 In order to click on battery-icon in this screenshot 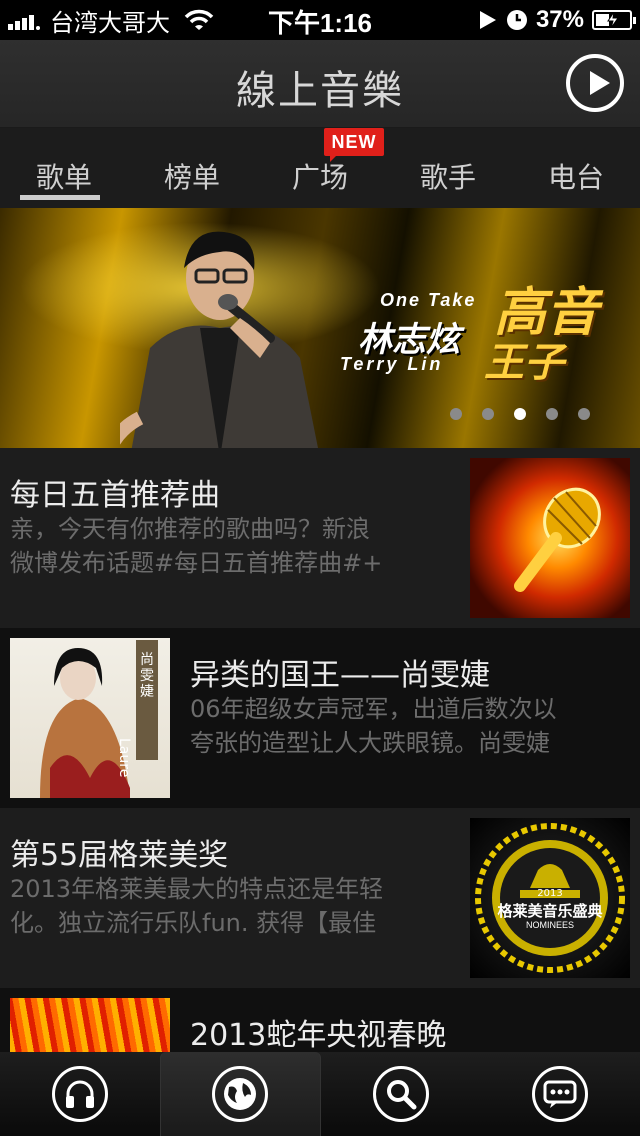, I will do `click(614, 20)`.